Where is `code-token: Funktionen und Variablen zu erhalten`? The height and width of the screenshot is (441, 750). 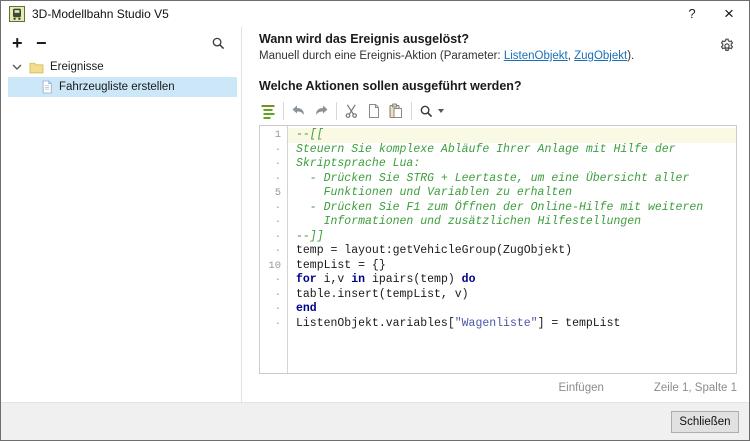 code-token: Funktionen und Variablen zu erhalten is located at coordinates (434, 192).